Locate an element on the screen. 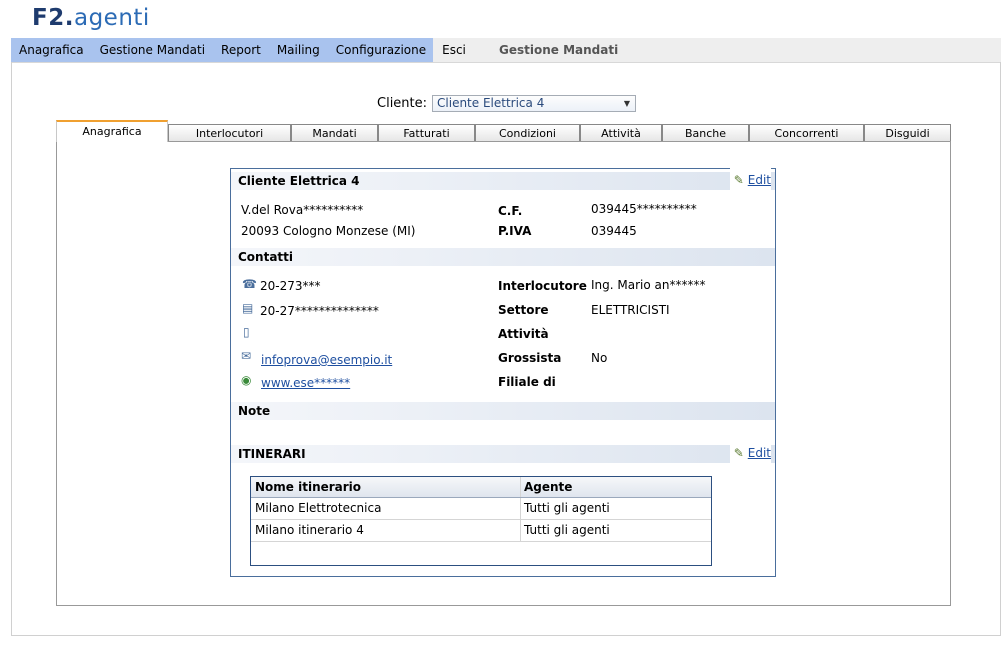 The image size is (1008, 646). phone-value: 20-273*** is located at coordinates (290, 286).